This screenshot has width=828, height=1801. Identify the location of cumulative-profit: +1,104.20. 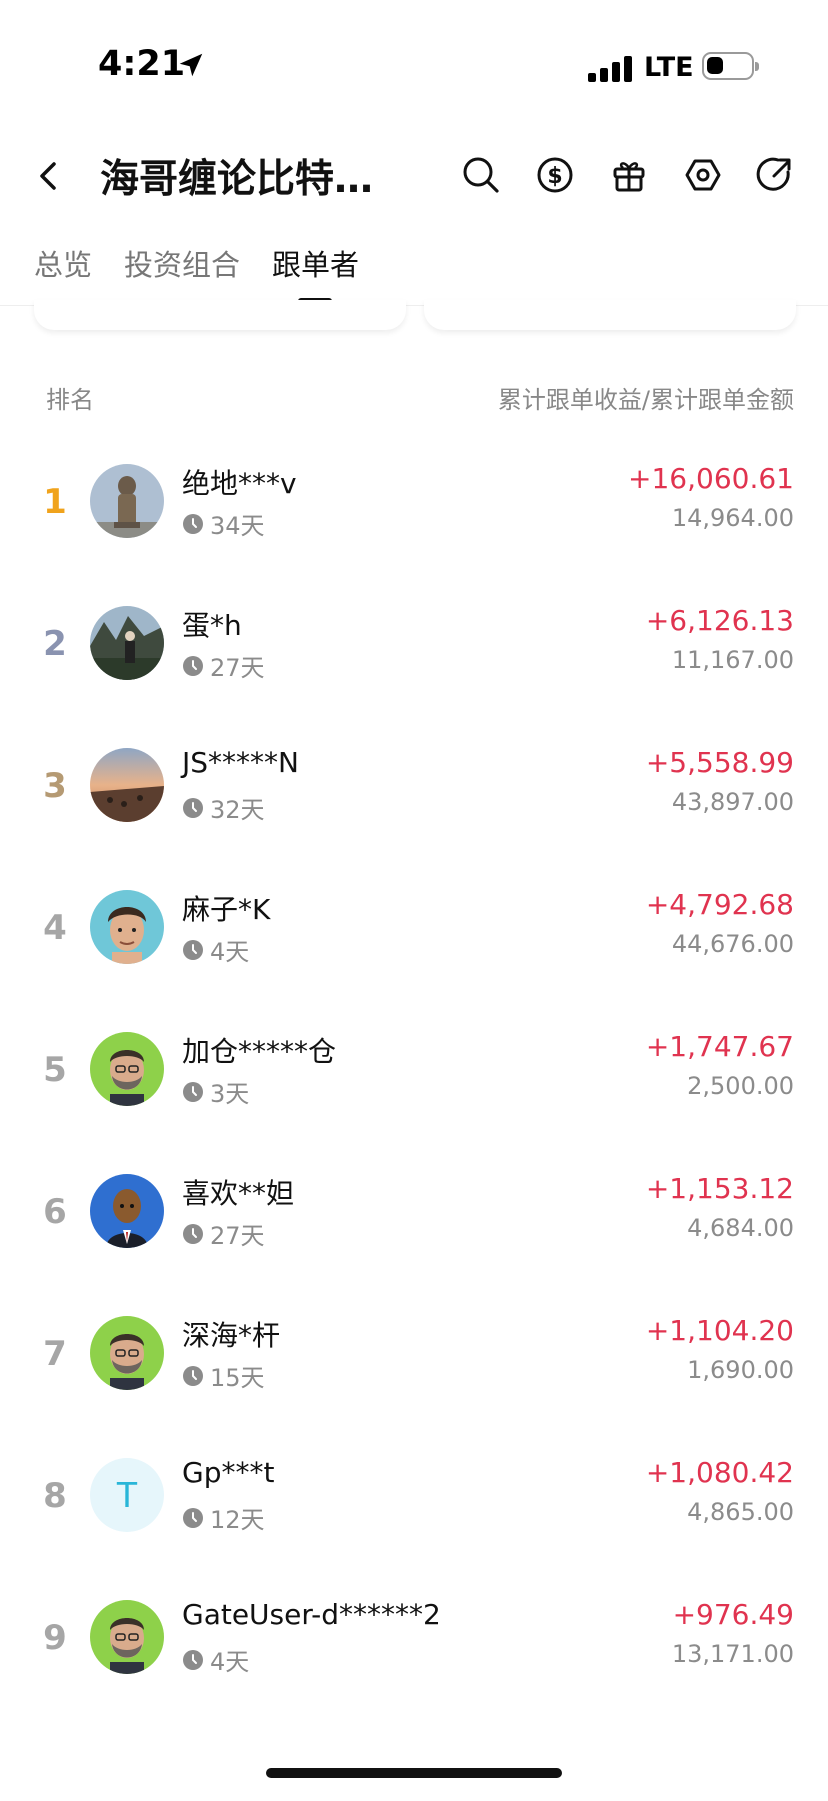
(719, 1330).